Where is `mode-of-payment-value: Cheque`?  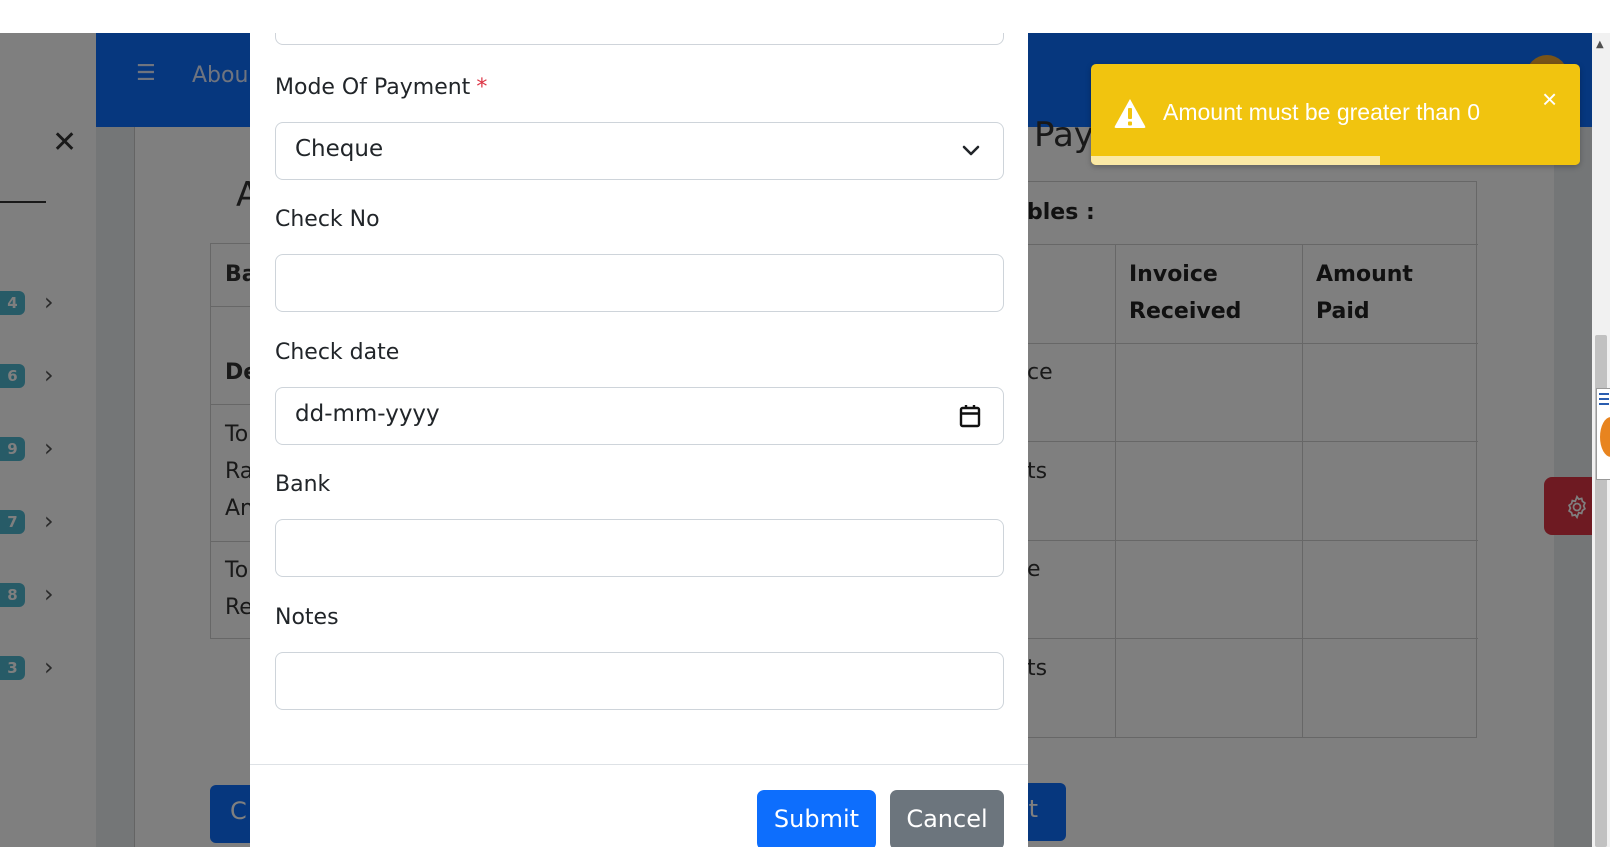 mode-of-payment-value: Cheque is located at coordinates (339, 149).